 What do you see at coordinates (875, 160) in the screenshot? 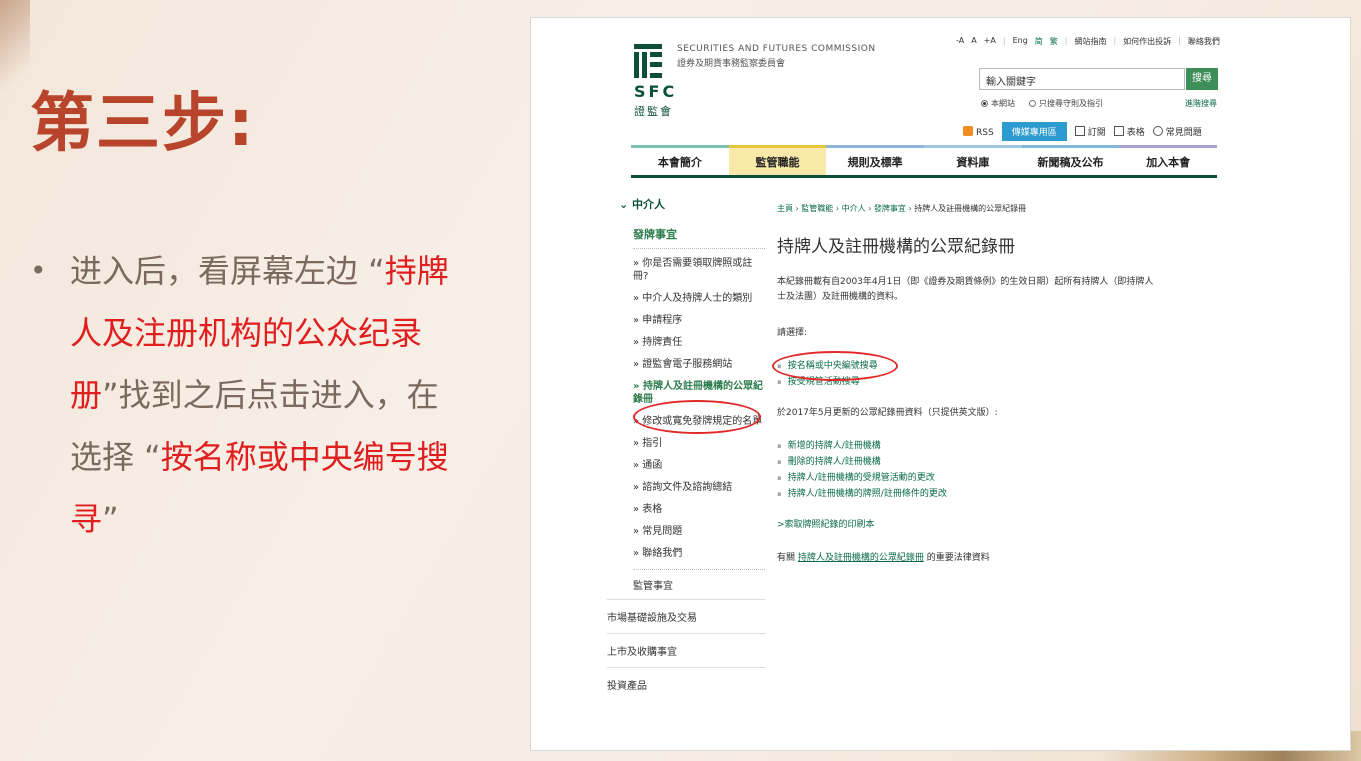
I see `tab-rules: 規則及標準` at bounding box center [875, 160].